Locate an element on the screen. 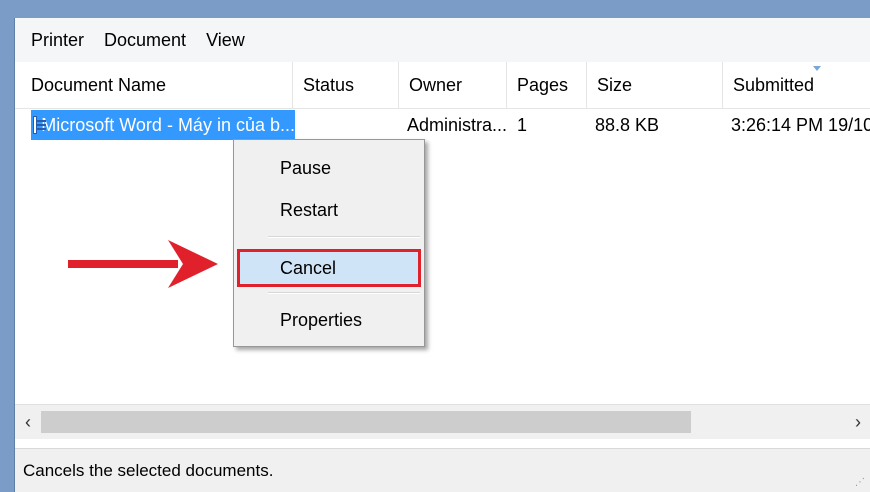  menu-view: View is located at coordinates (225, 40).